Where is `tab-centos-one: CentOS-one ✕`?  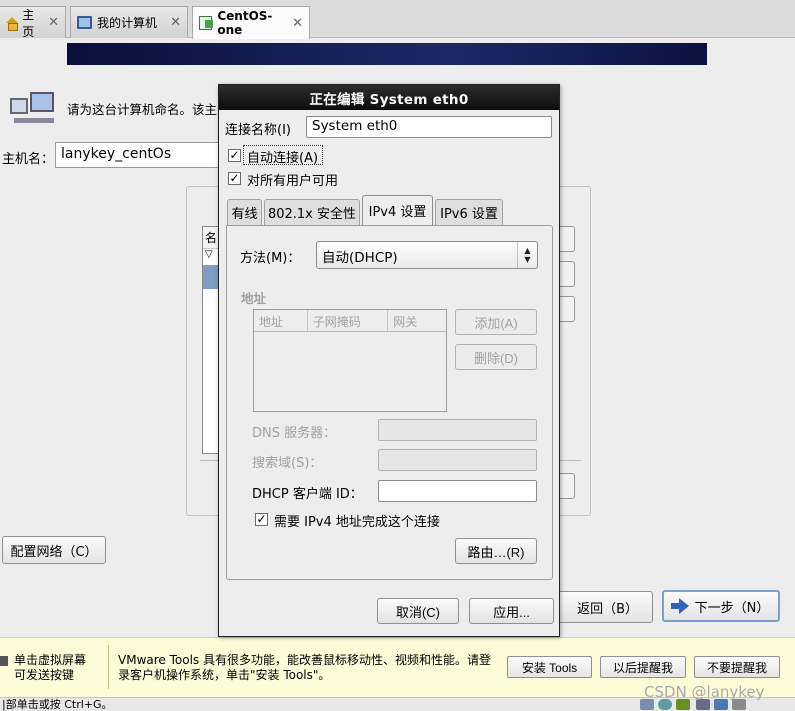
tab-centos-one: CentOS-one ✕ is located at coordinates (251, 22).